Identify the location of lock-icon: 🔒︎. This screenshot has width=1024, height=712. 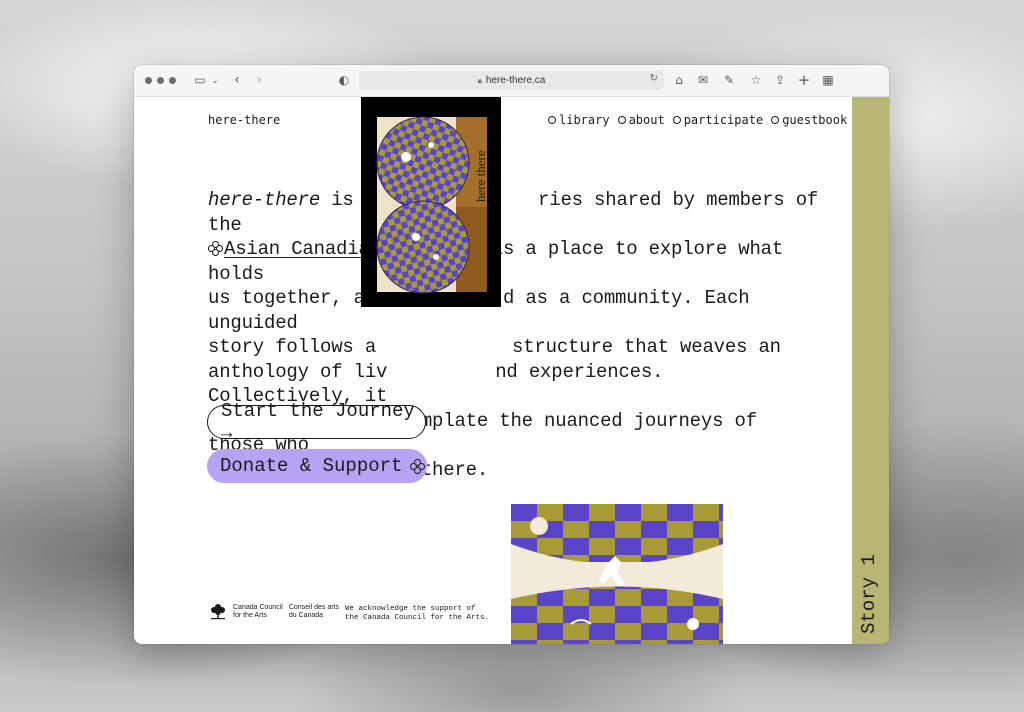
(479, 80).